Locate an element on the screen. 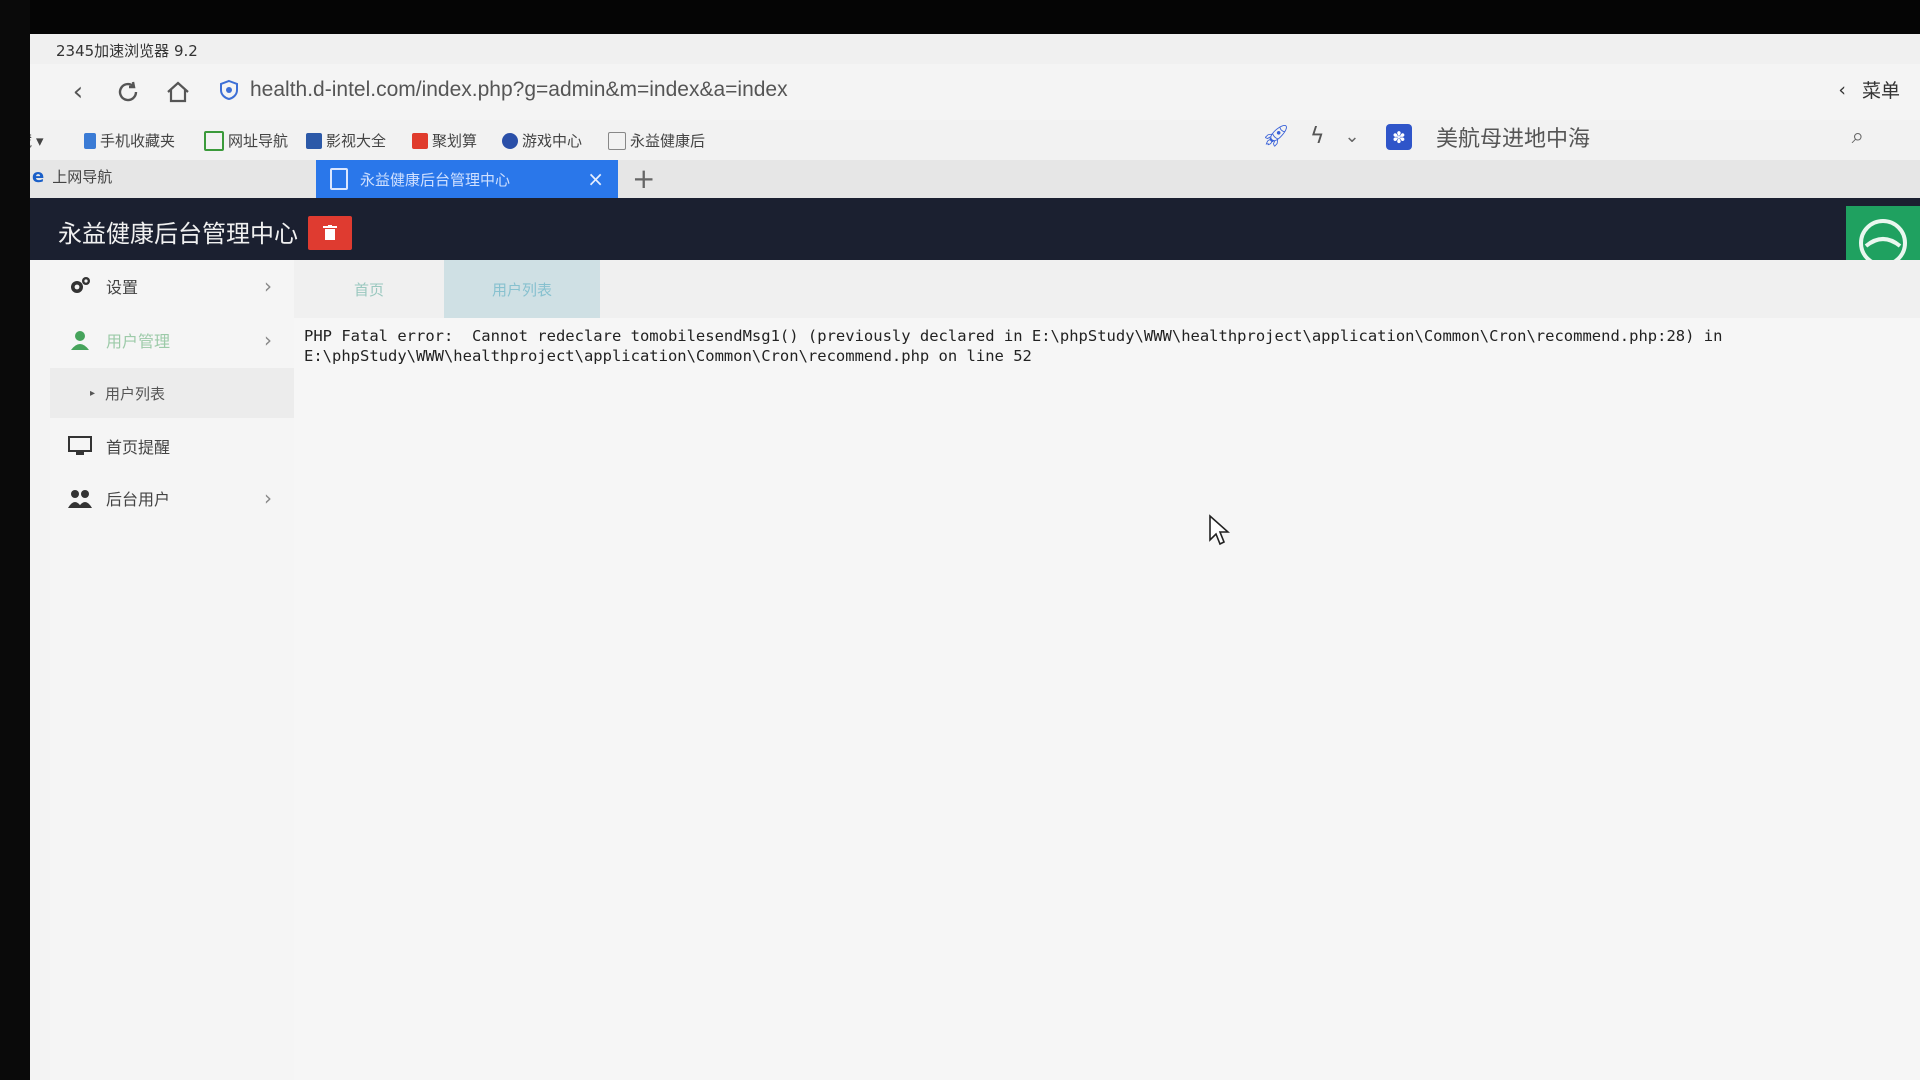 Image resolution: width=1920 pixels, height=1080 pixels. sidebar-item-label: 设置 is located at coordinates (122, 287).